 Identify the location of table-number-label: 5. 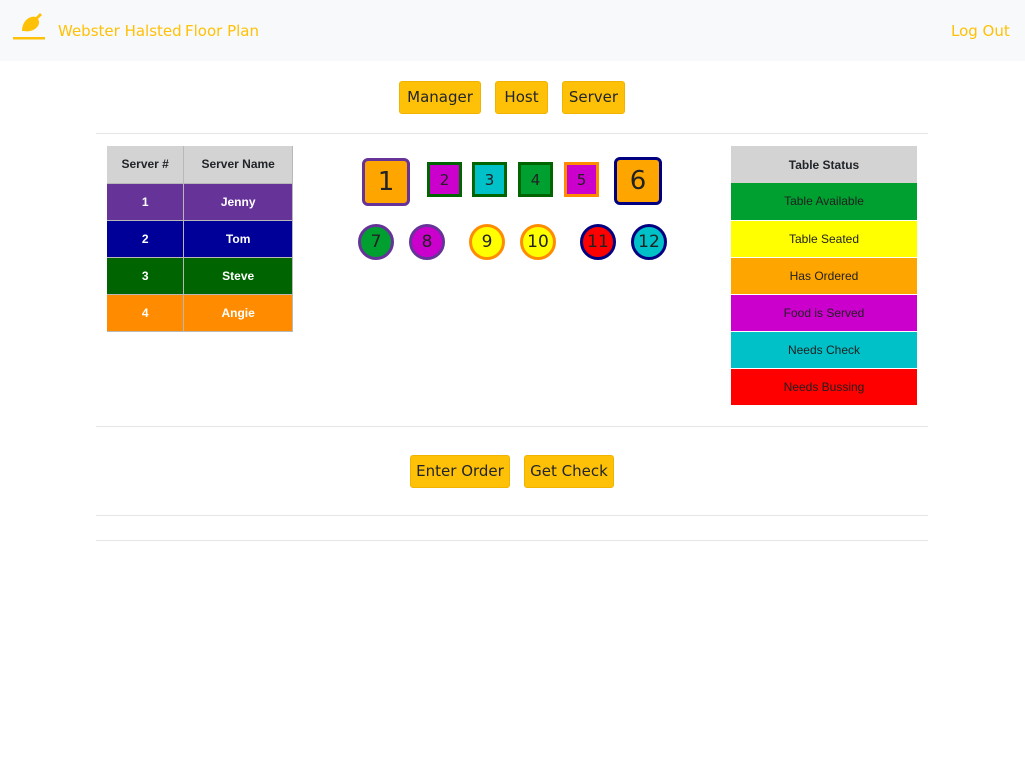
(581, 179).